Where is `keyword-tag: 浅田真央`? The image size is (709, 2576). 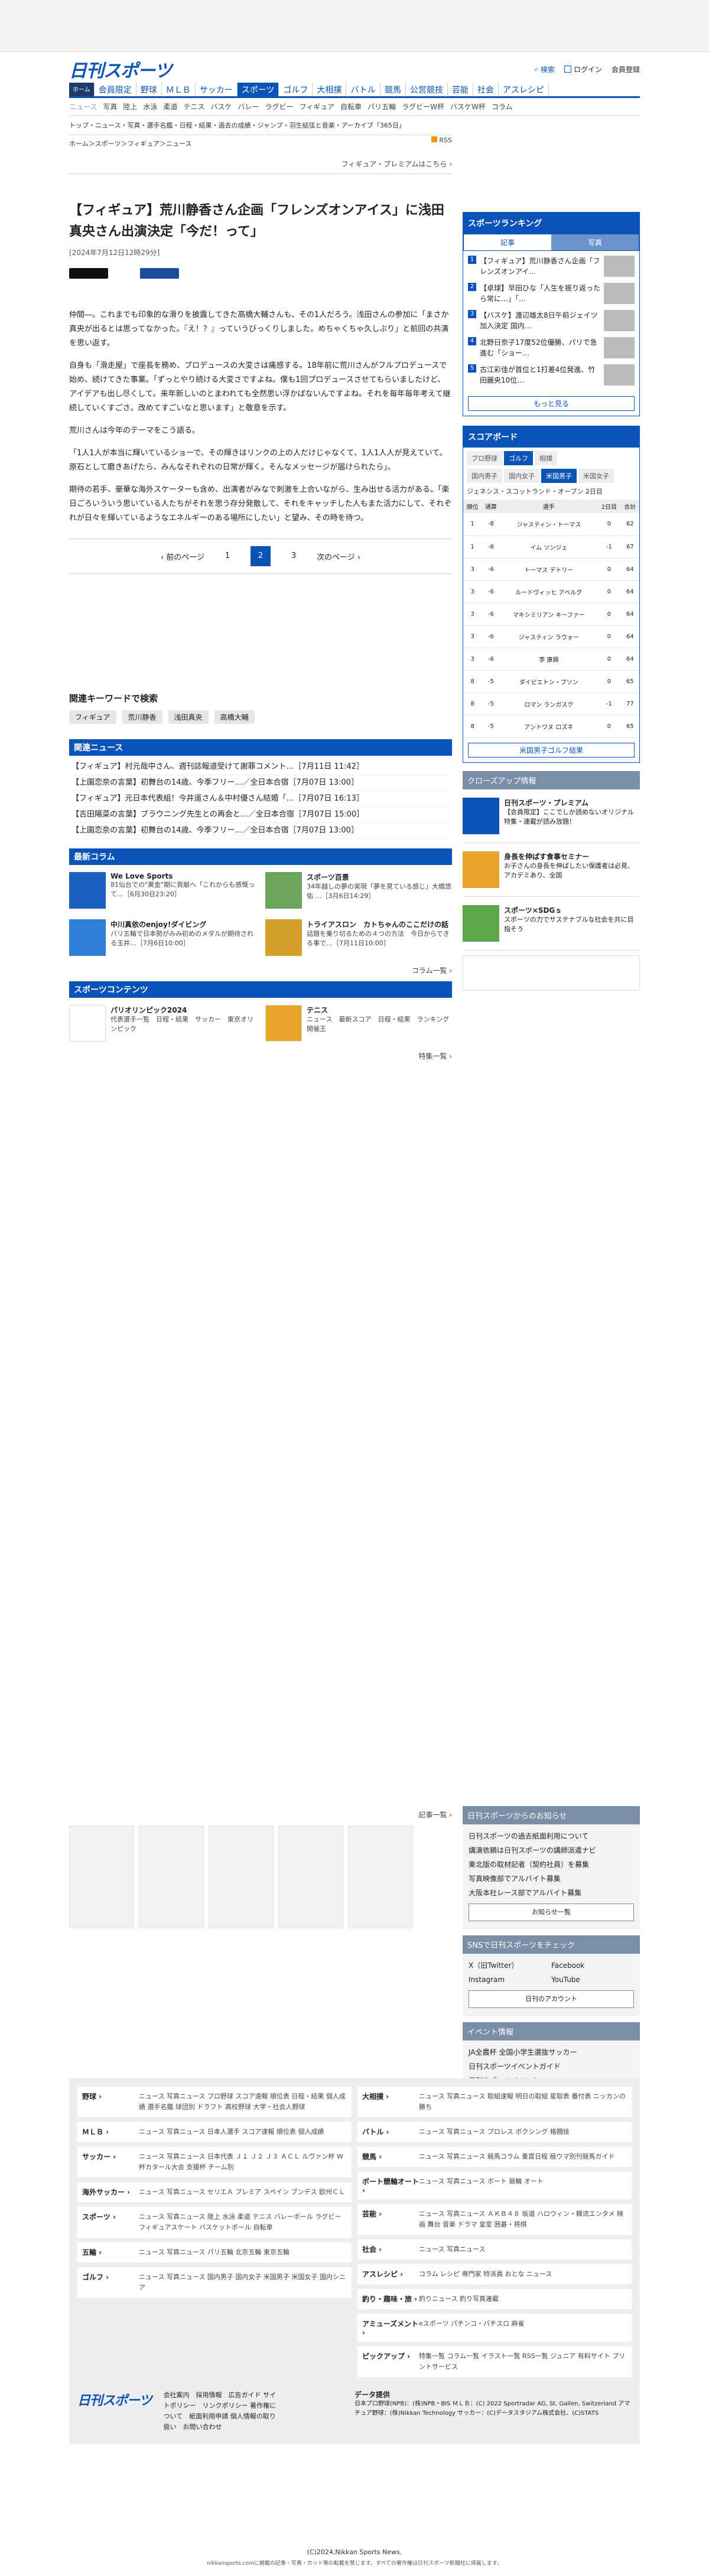
keyword-tag: 浅田真央 is located at coordinates (188, 717).